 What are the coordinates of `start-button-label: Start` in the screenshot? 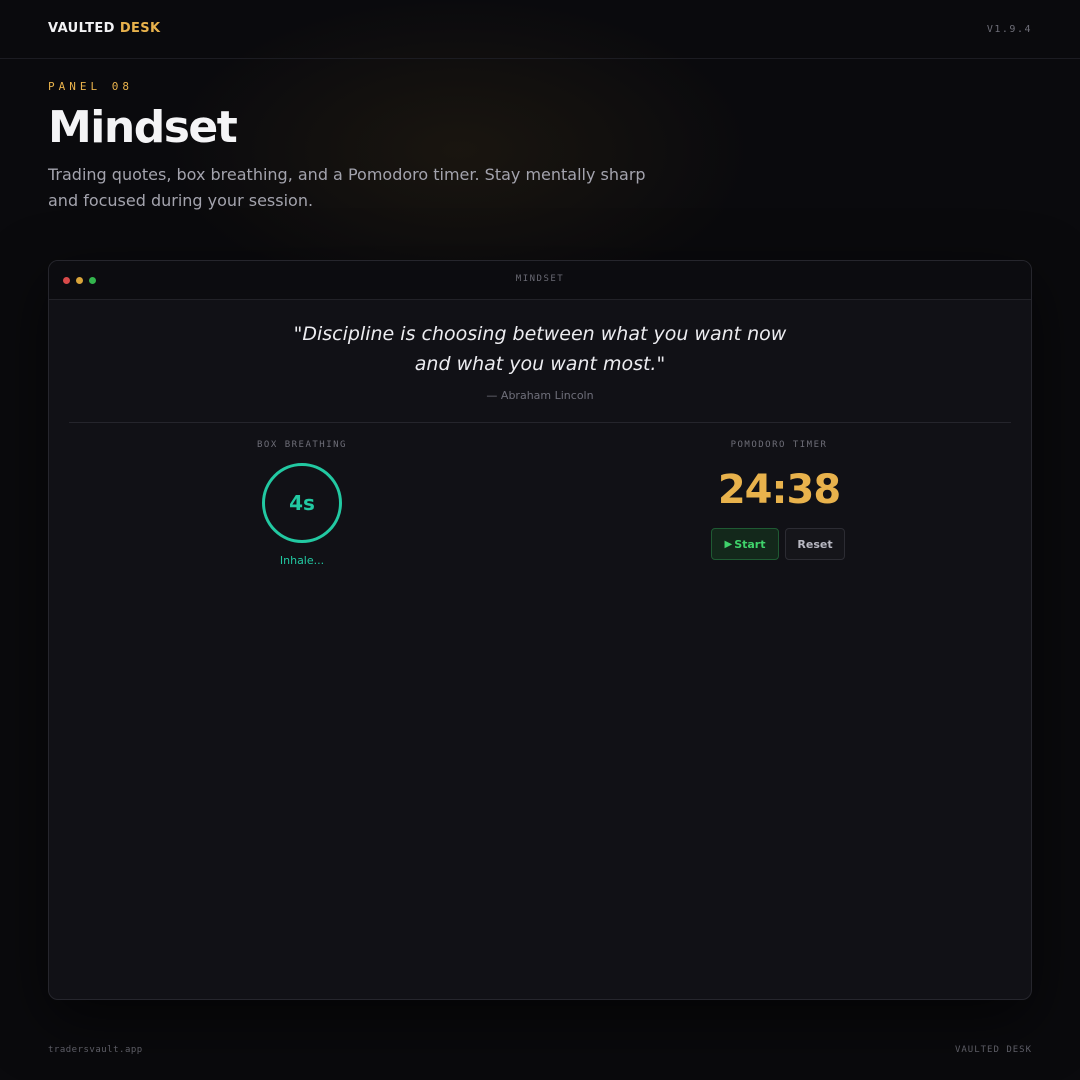 It's located at (750, 544).